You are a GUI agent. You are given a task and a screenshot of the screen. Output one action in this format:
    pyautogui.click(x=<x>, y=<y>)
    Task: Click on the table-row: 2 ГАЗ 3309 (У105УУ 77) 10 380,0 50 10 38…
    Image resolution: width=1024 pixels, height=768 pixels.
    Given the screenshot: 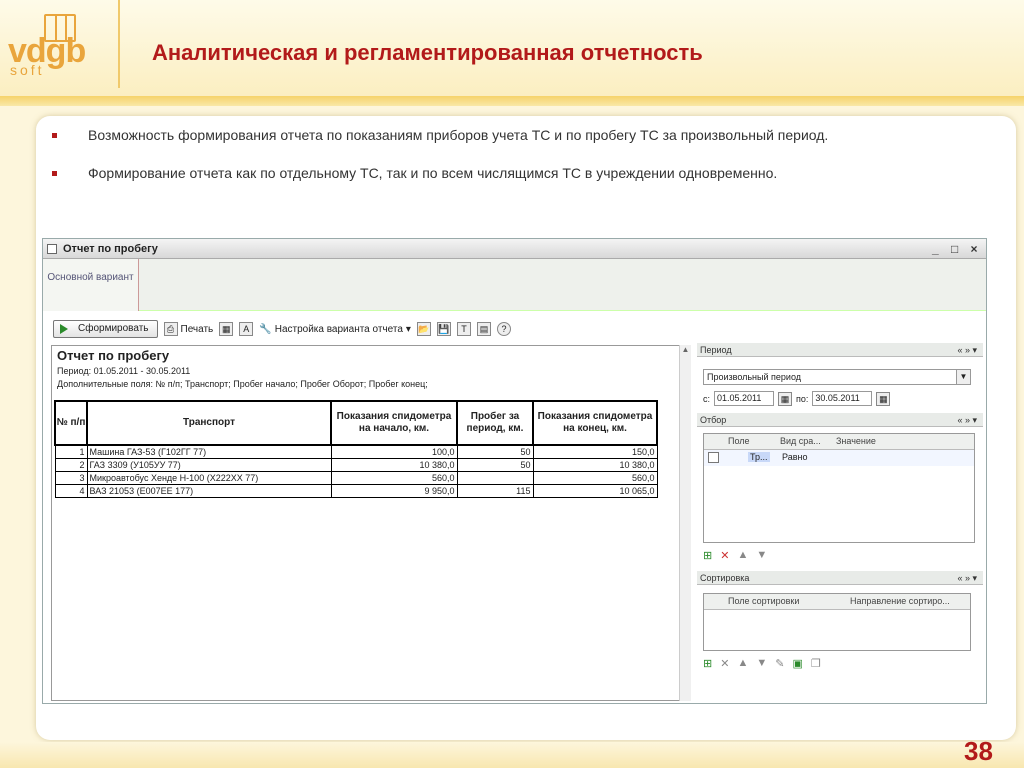 What is the action you would take?
    pyautogui.click(x=356, y=464)
    